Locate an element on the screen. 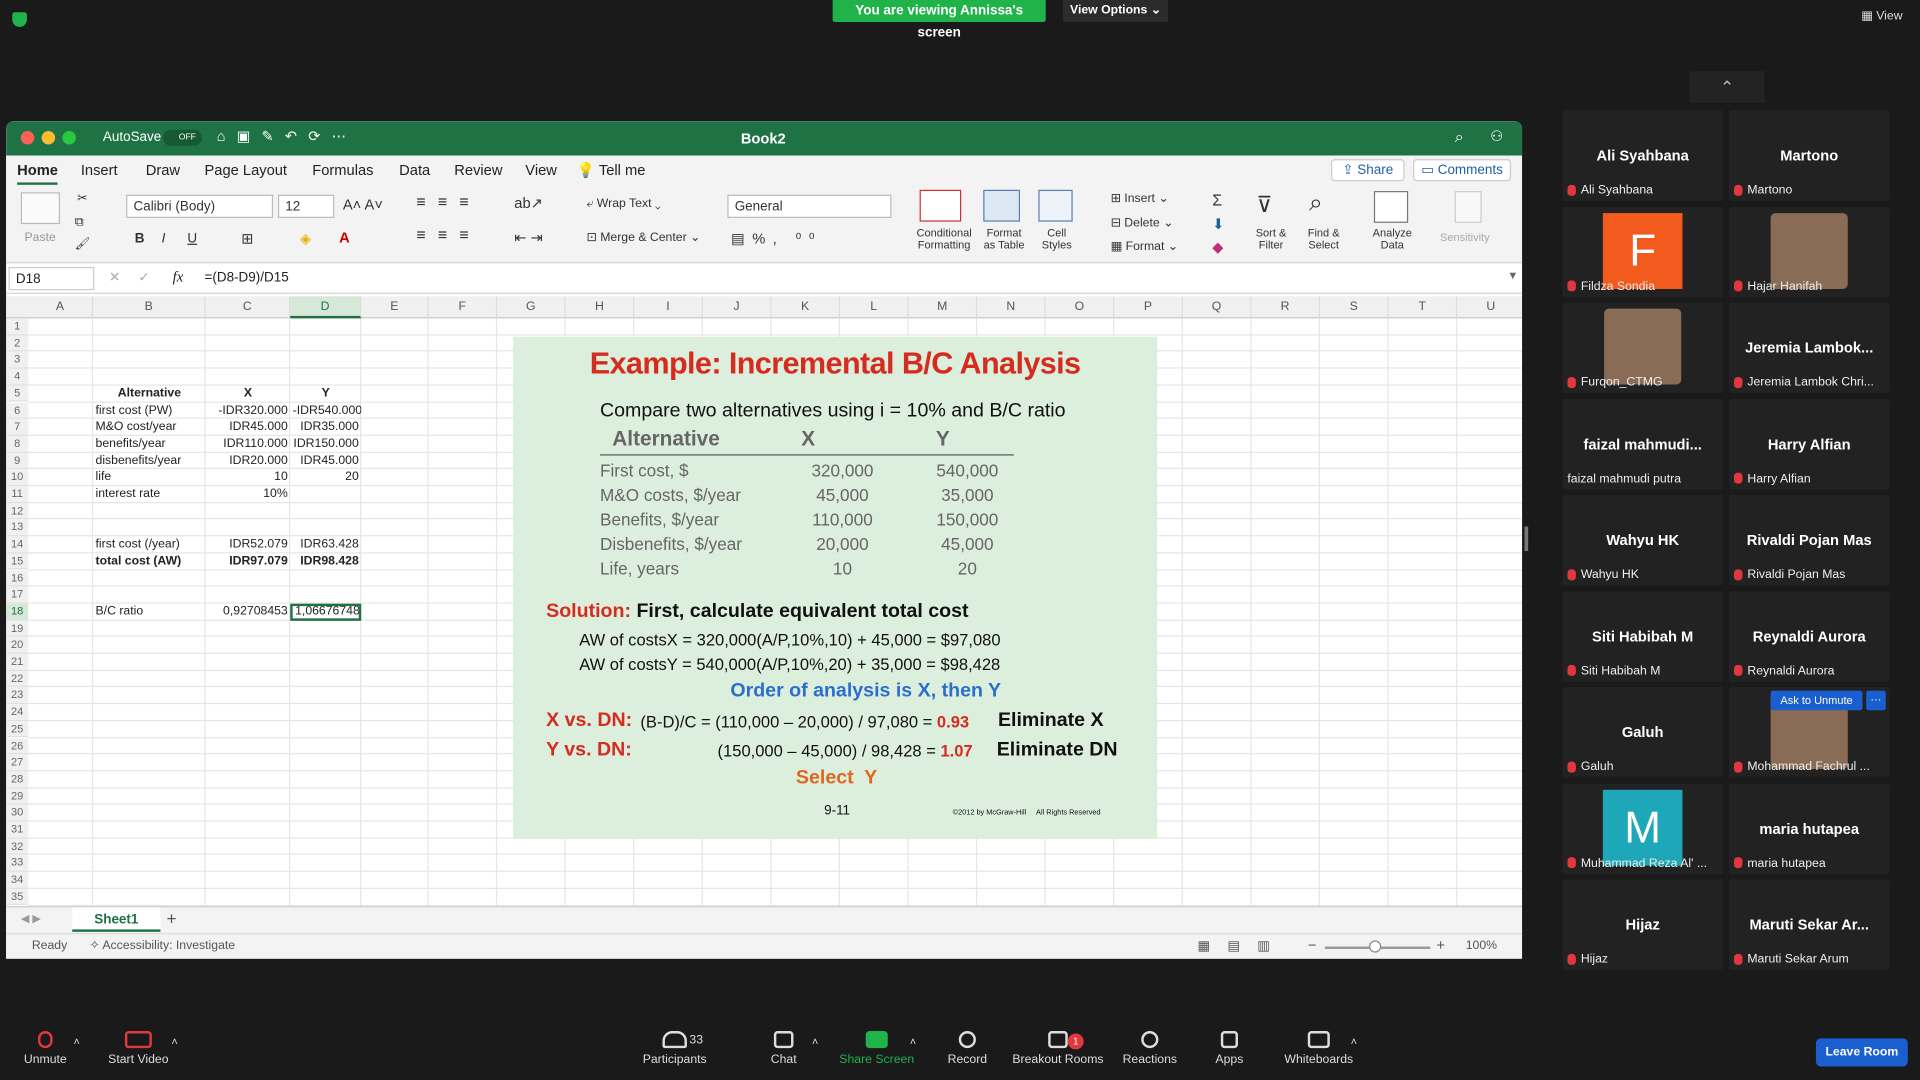 This screenshot has height=1080, width=1920. font-size-controls-icon: A˄ A˅ is located at coordinates (363, 204).